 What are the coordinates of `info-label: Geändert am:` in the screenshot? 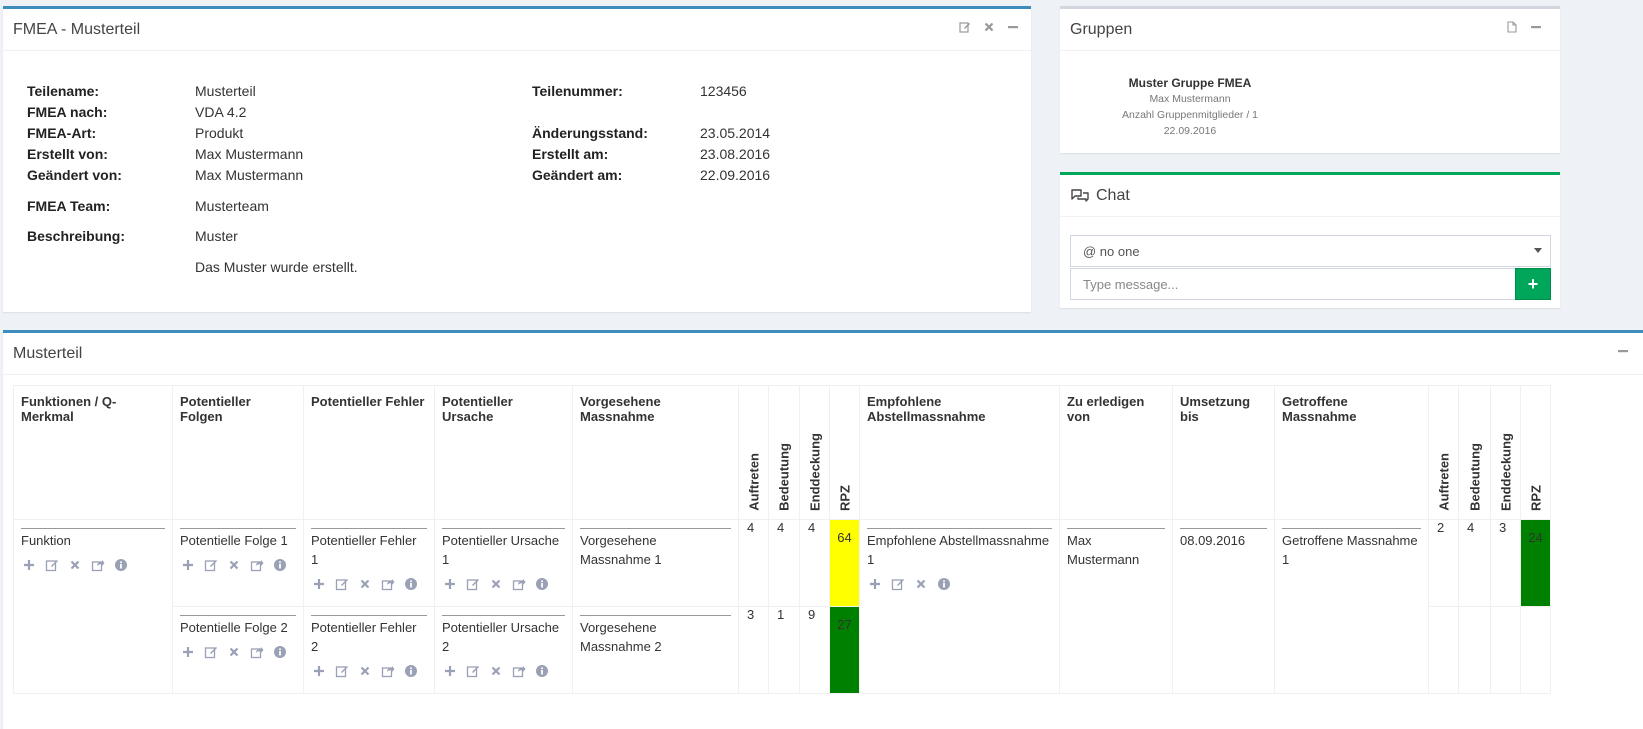 It's located at (577, 175).